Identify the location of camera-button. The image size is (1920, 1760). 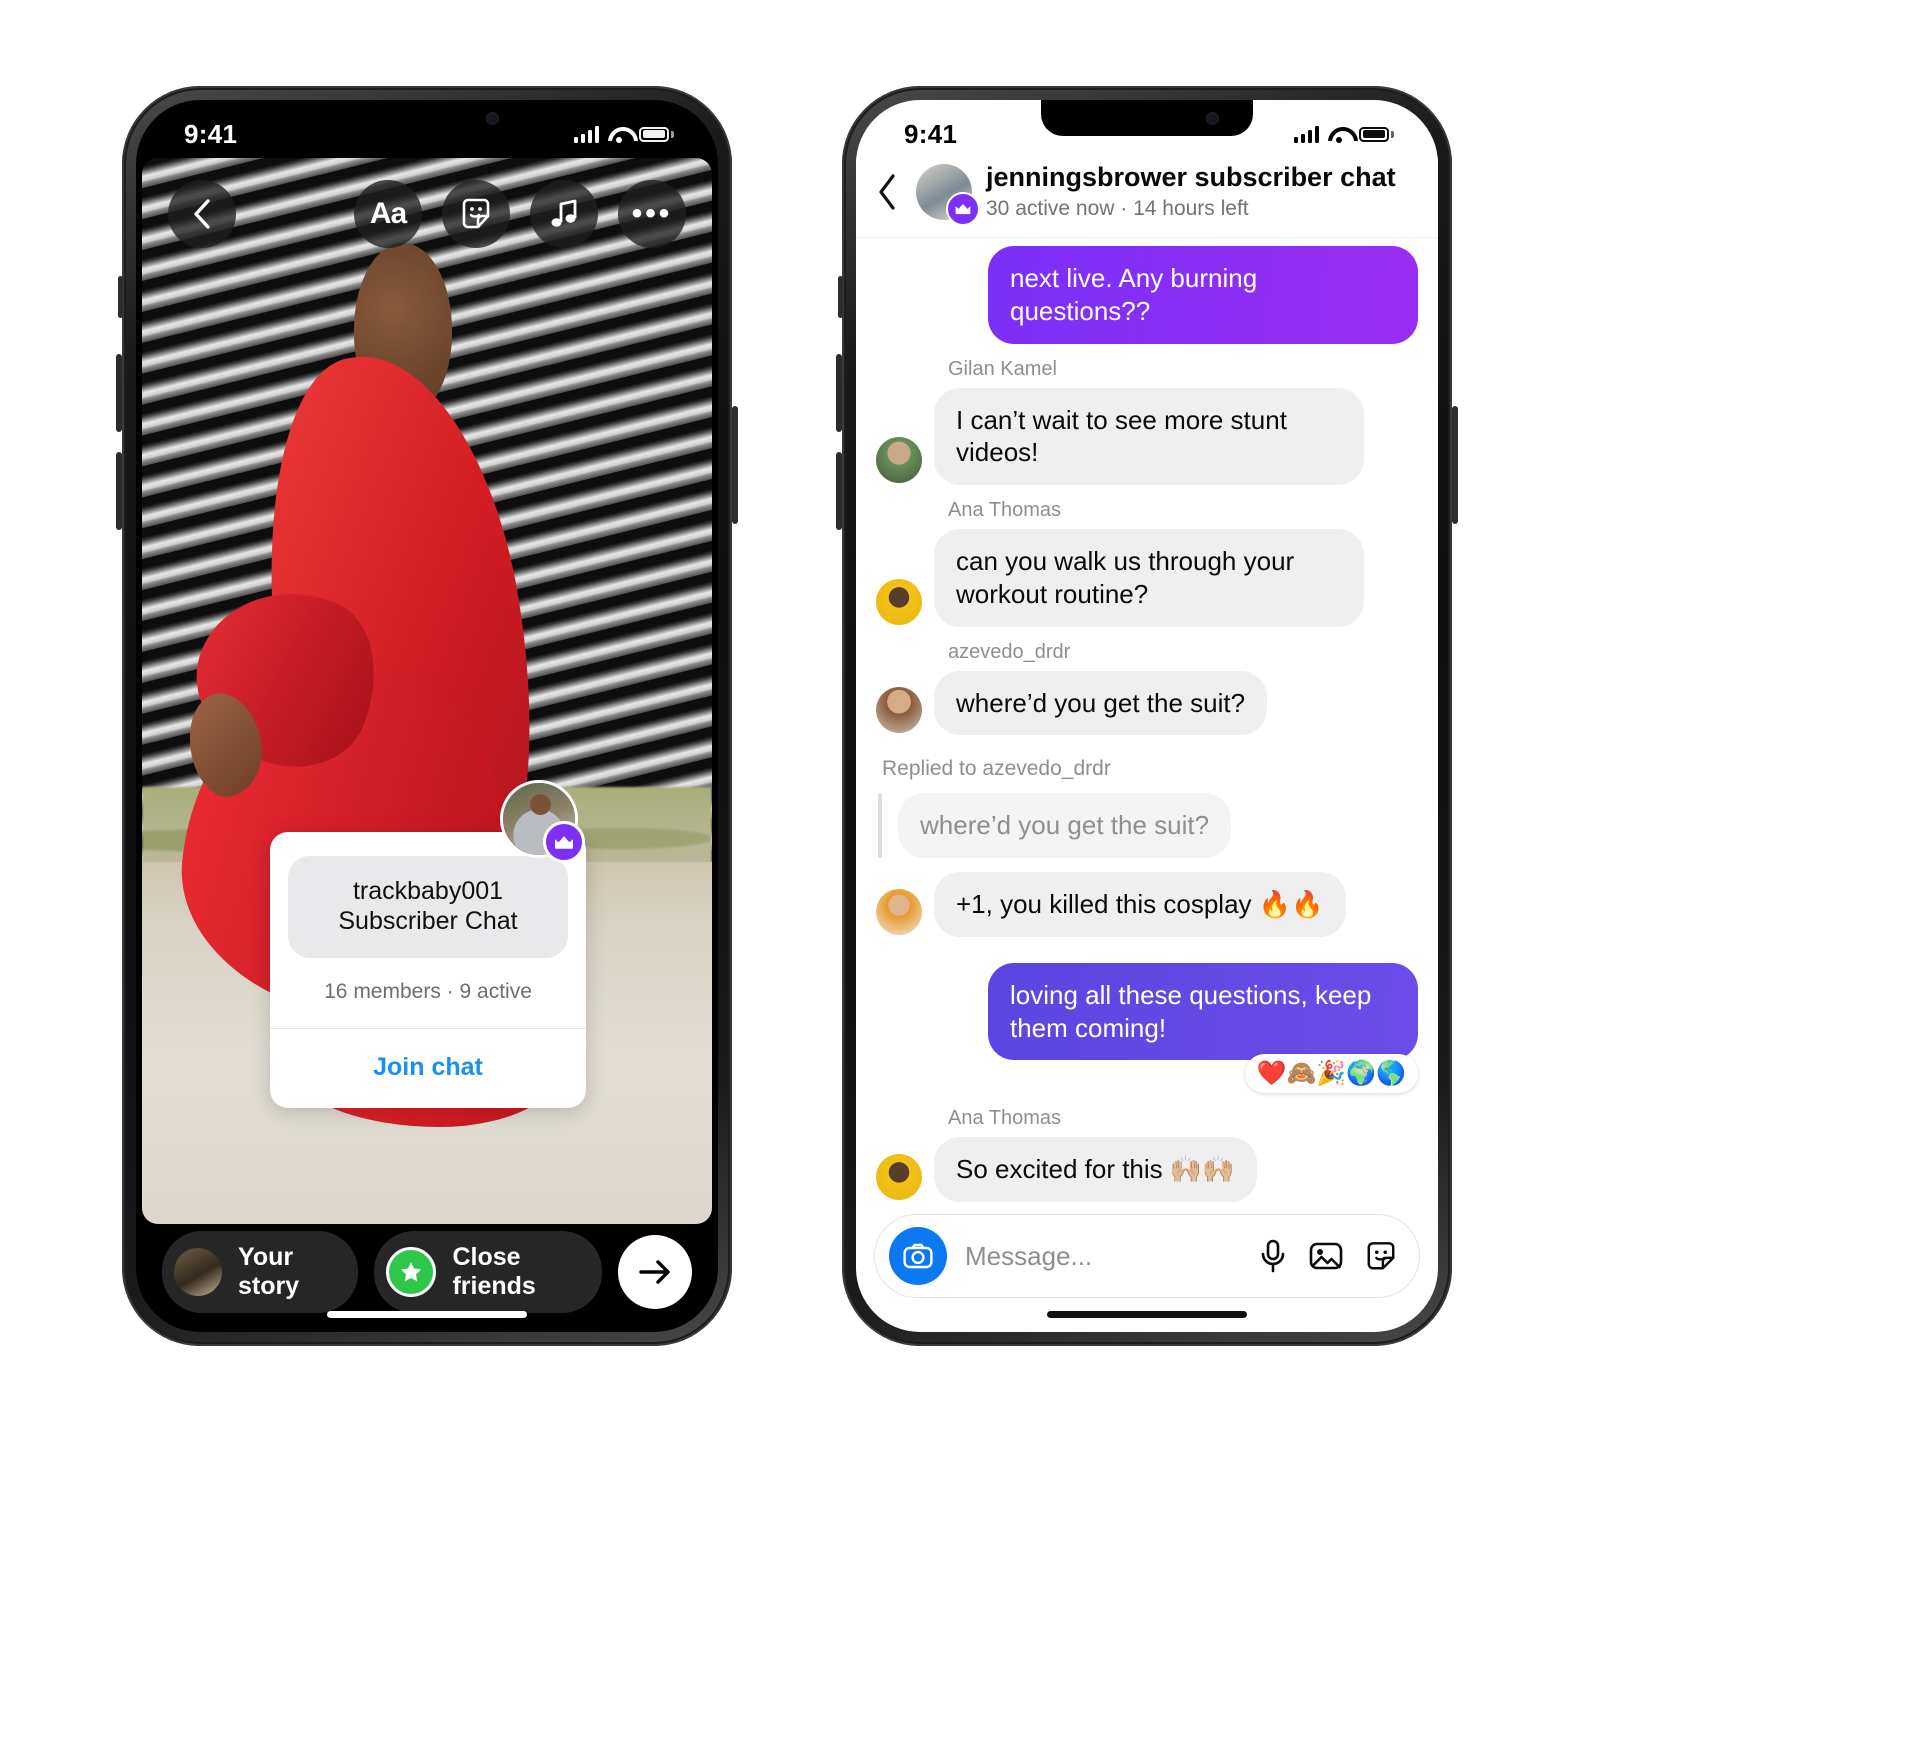
(918, 1256).